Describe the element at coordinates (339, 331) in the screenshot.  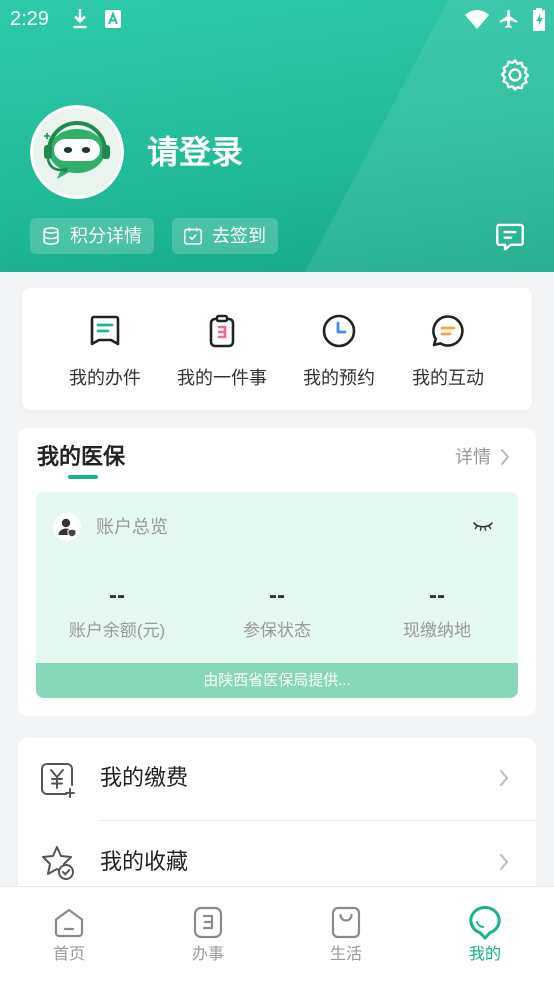
I see `clock-icon` at that location.